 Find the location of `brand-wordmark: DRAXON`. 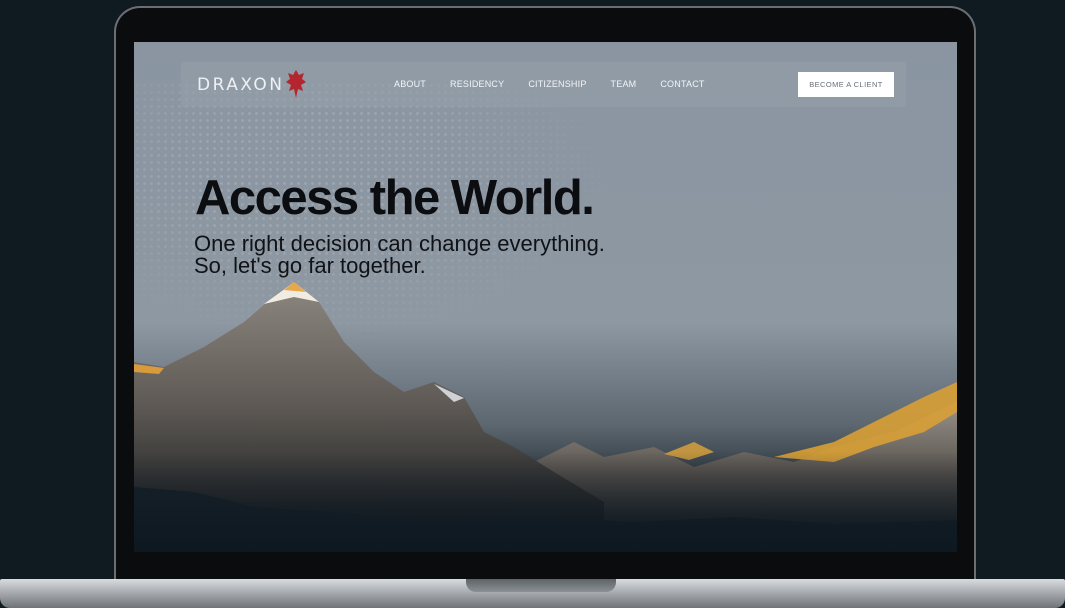

brand-wordmark: DRAXON is located at coordinates (241, 85).